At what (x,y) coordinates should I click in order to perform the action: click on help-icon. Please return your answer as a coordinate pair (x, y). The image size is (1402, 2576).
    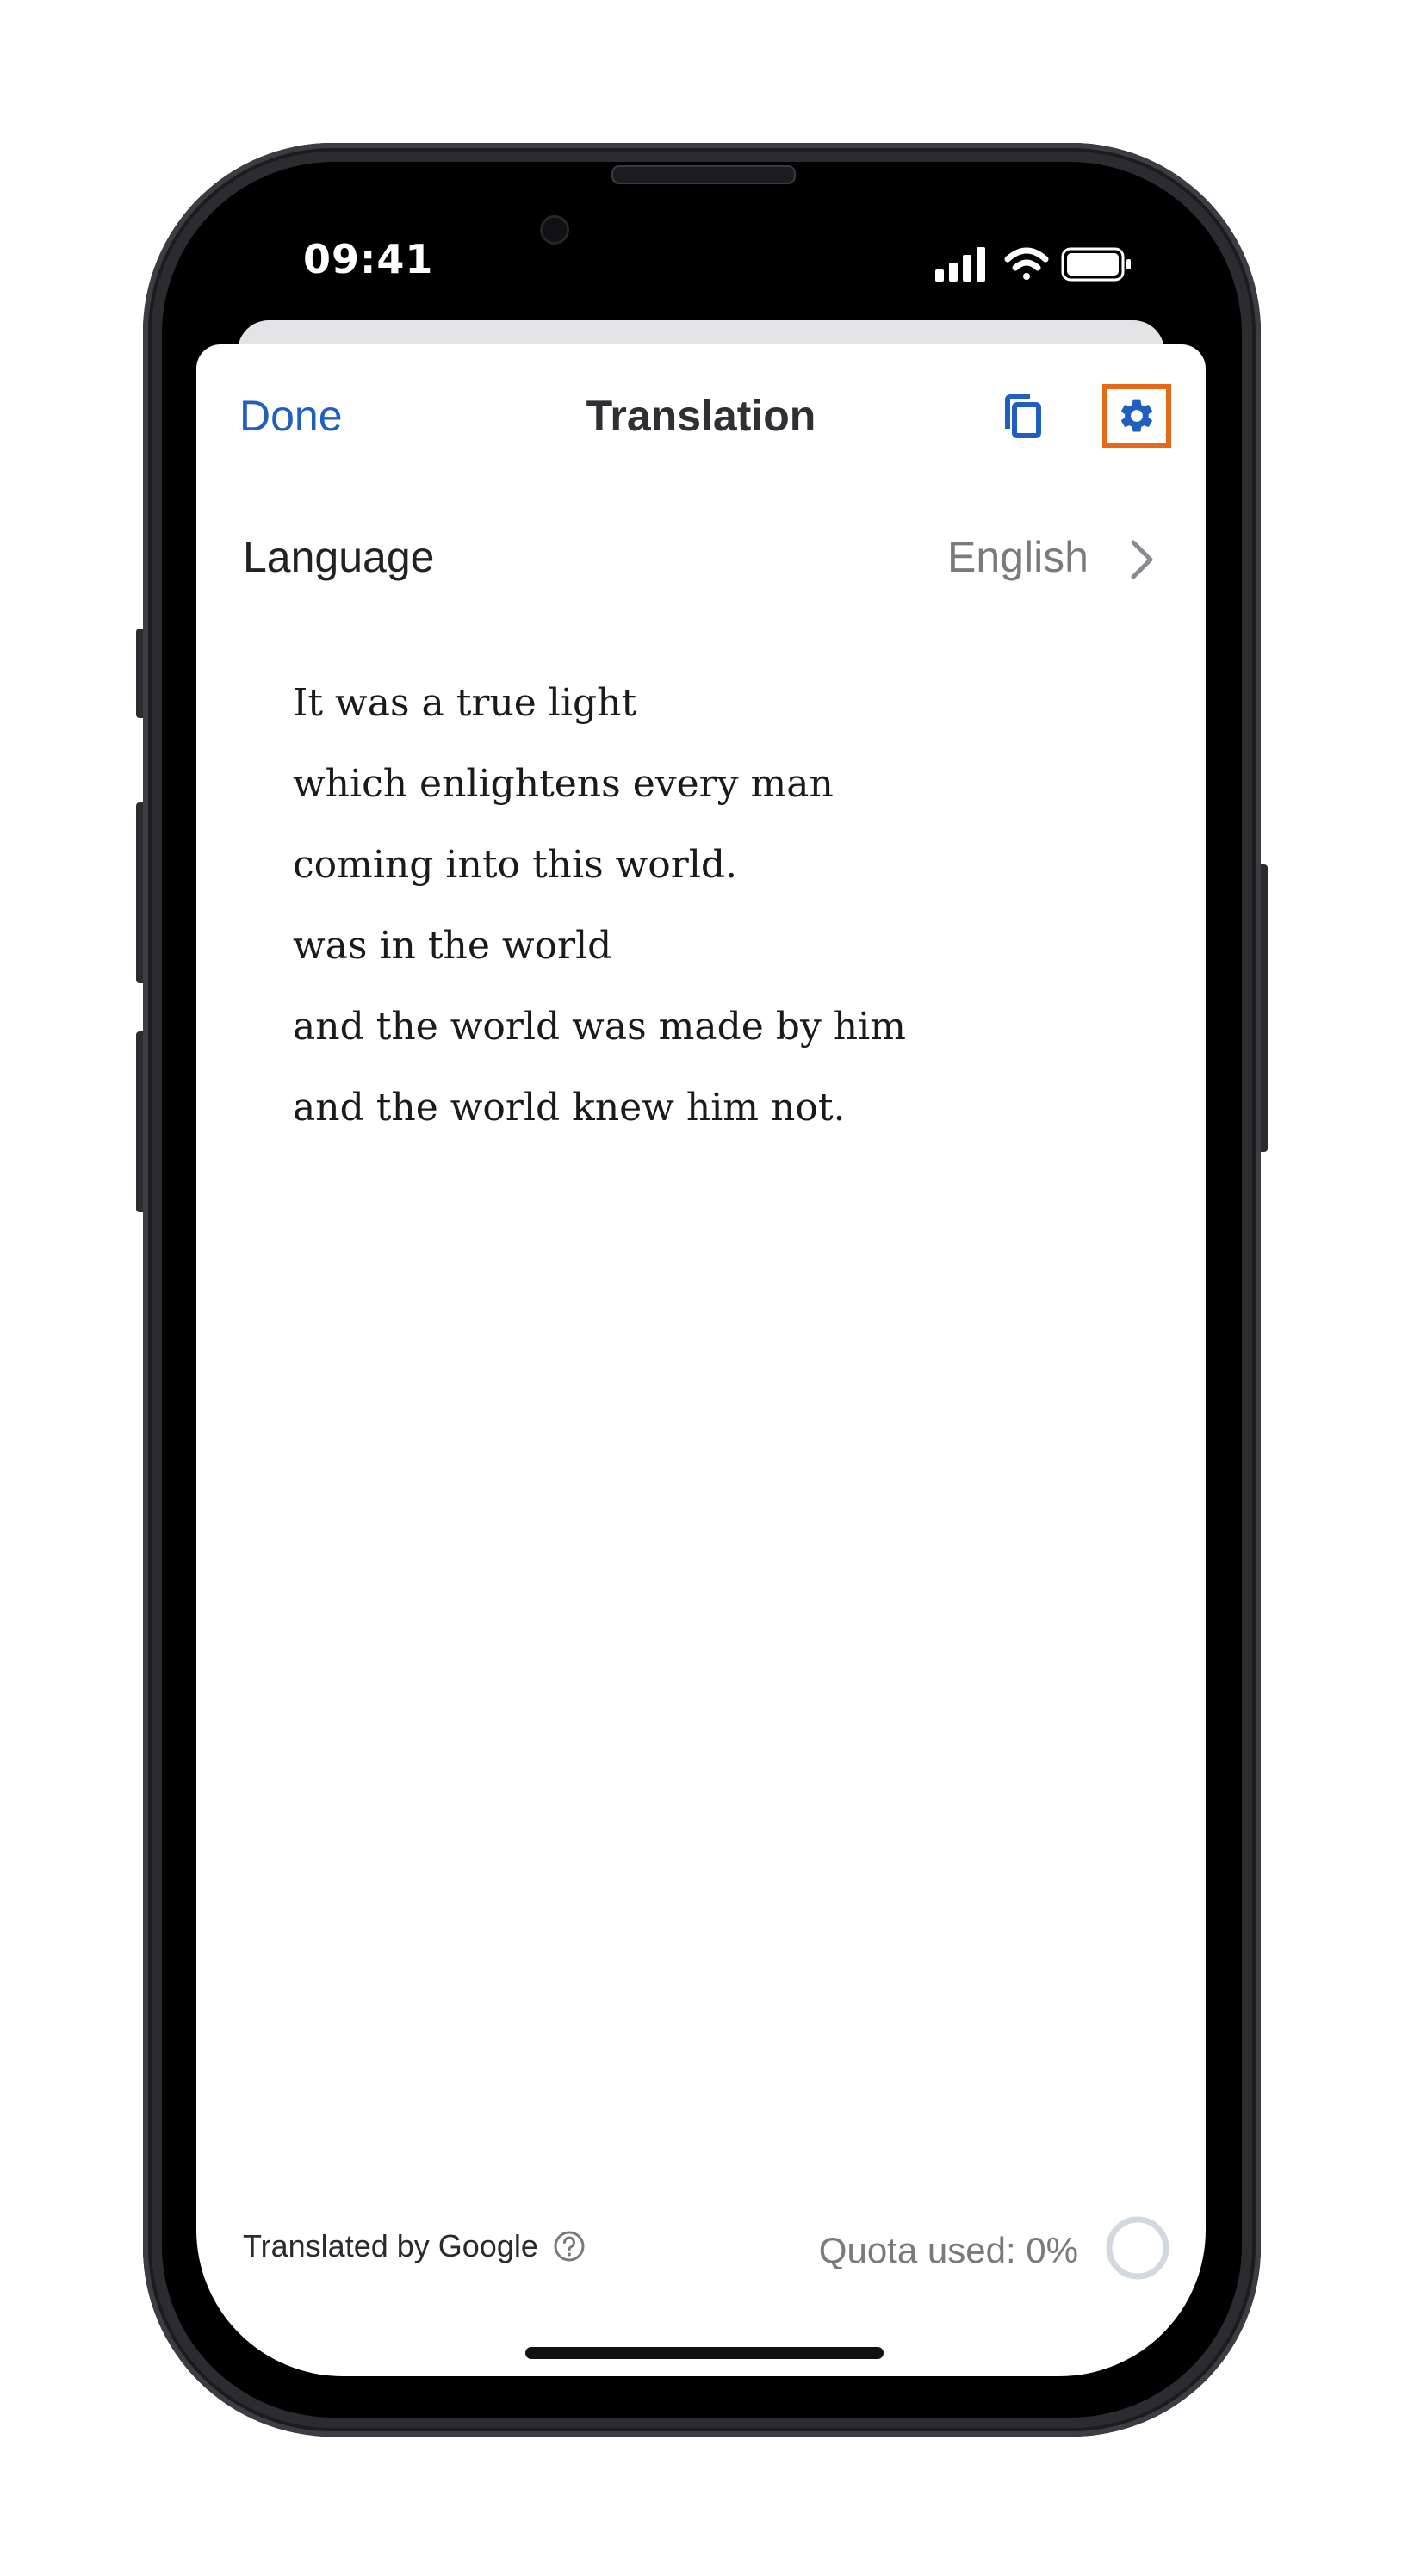
    Looking at the image, I should click on (569, 2246).